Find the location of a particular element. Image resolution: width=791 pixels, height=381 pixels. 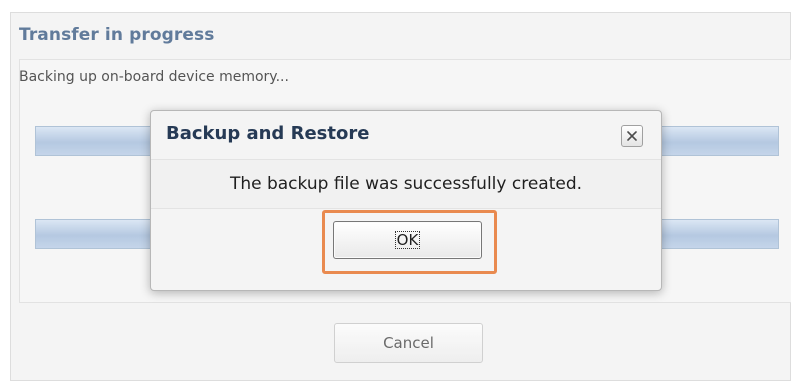

close-icon is located at coordinates (632, 136).